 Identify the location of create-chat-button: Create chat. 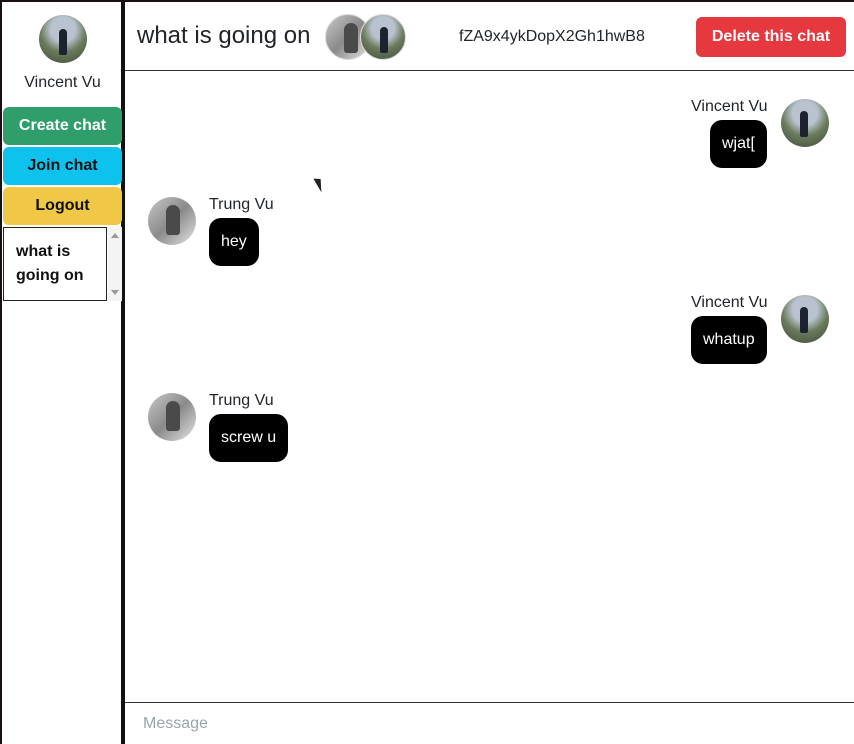
(62, 126).